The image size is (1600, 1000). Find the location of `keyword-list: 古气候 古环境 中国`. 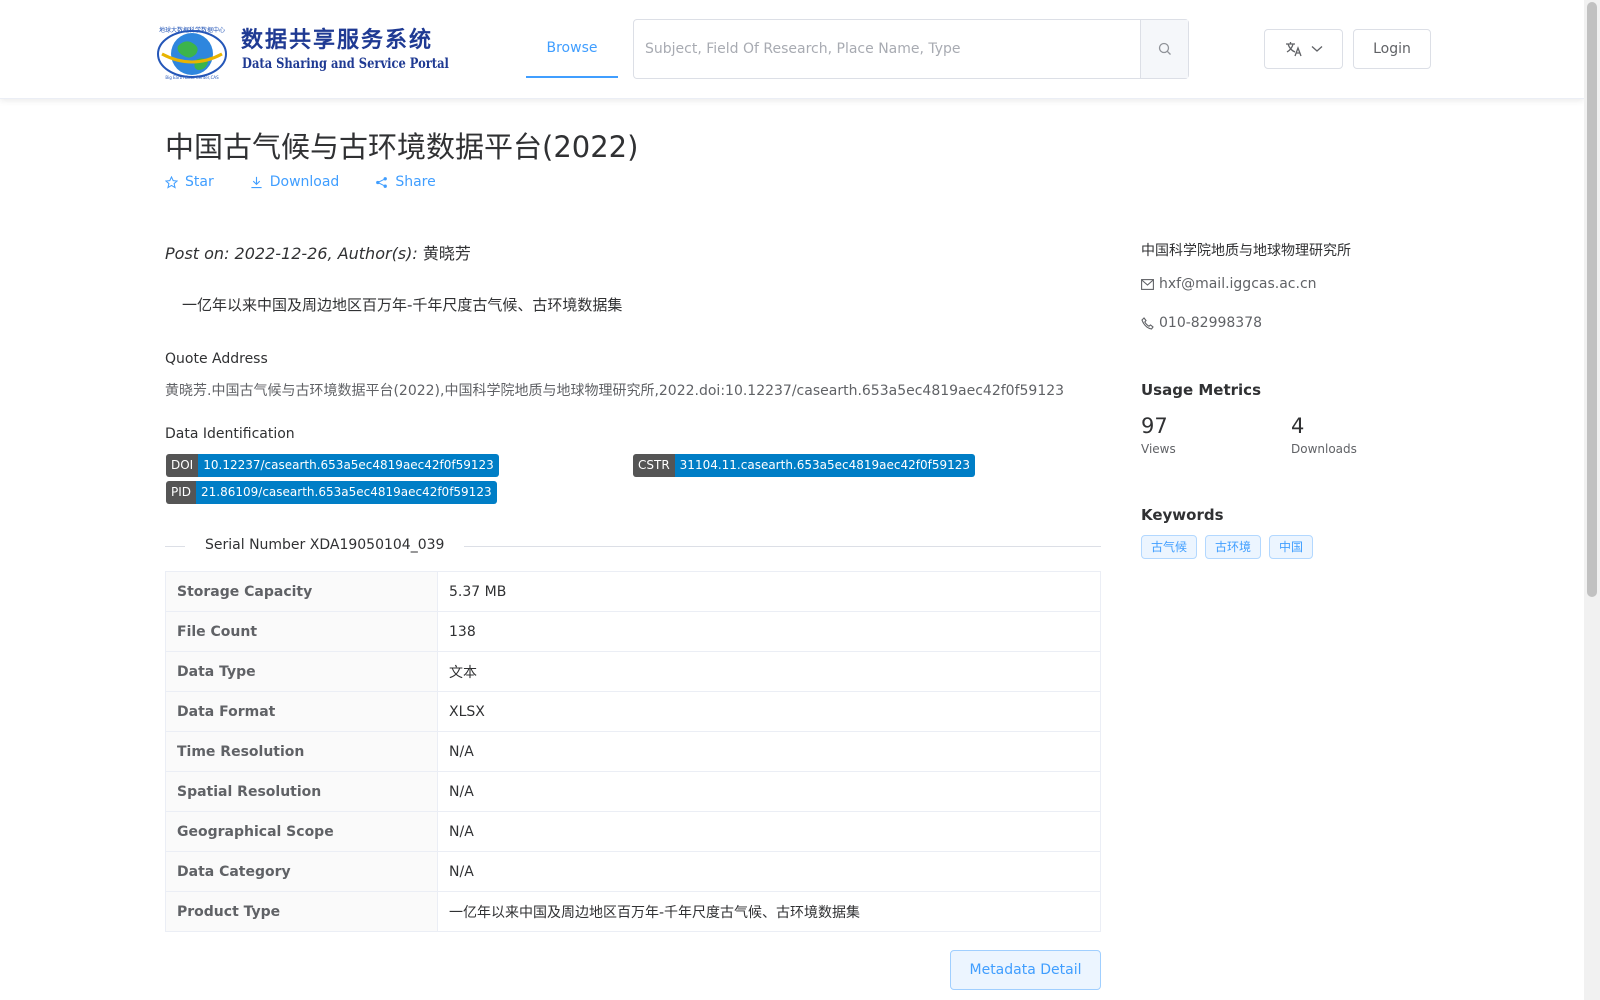

keyword-list: 古气候 古环境 中国 is located at coordinates (1227, 547).